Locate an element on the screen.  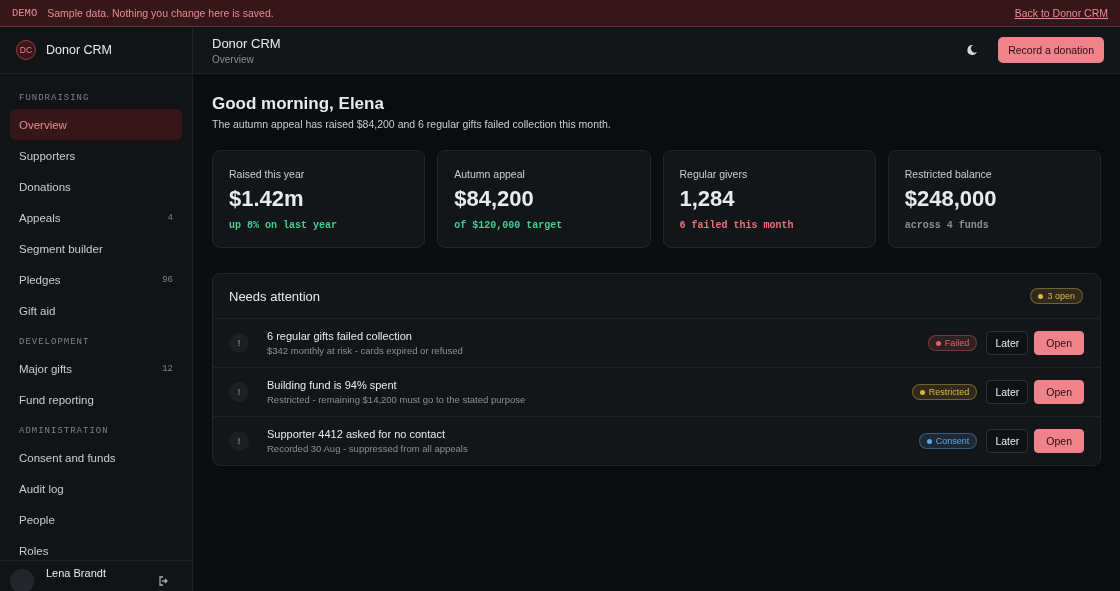
nav-item: Gift aid is located at coordinates (96, 310).